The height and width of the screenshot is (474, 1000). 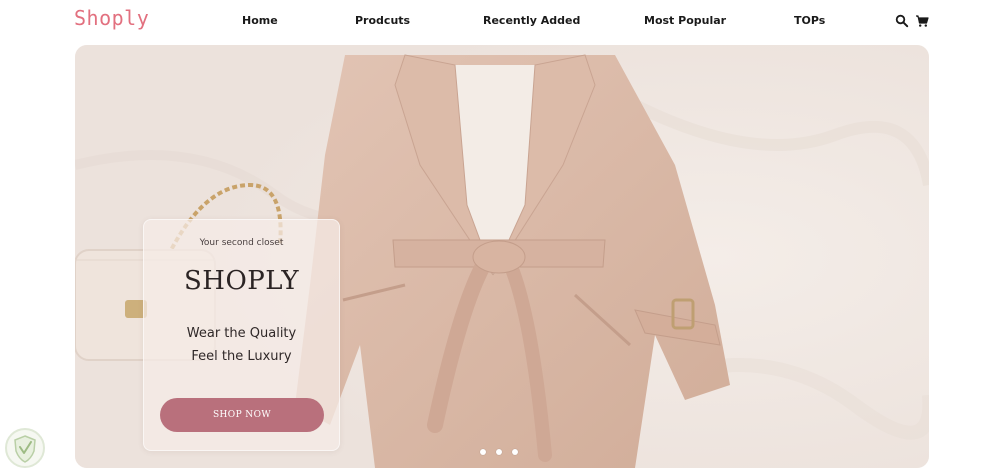 What do you see at coordinates (531, 20) in the screenshot?
I see `nav-recently-added: Recently Added` at bounding box center [531, 20].